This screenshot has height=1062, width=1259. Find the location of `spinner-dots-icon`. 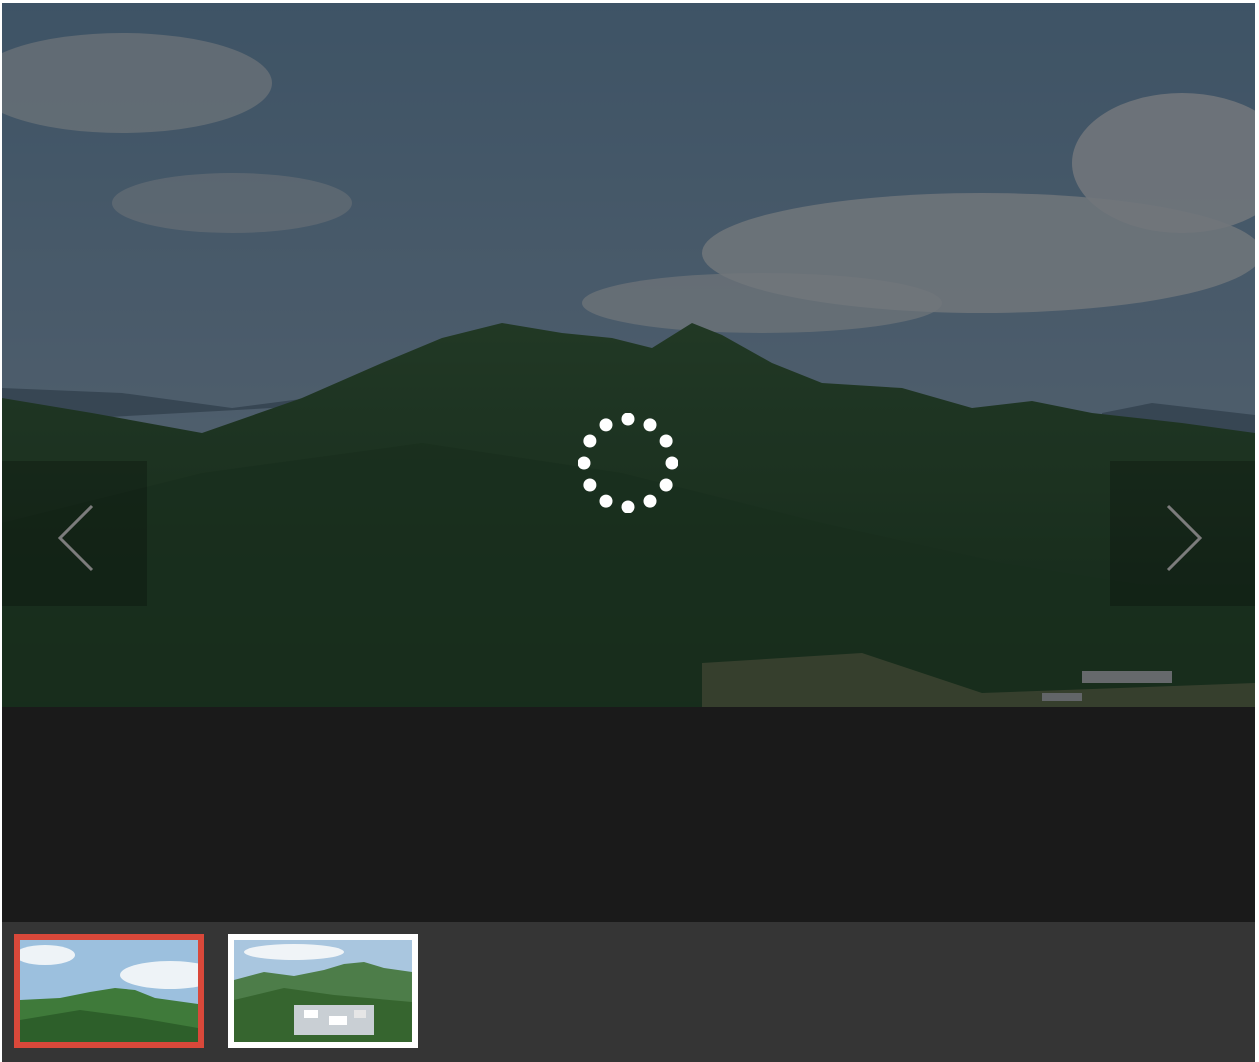

spinner-dots-icon is located at coordinates (628, 463).